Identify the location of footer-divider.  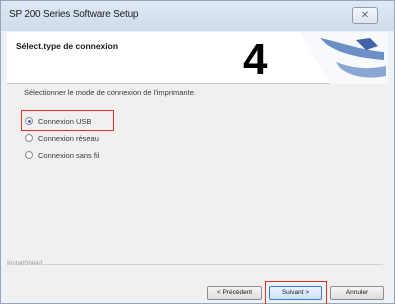
(213, 264).